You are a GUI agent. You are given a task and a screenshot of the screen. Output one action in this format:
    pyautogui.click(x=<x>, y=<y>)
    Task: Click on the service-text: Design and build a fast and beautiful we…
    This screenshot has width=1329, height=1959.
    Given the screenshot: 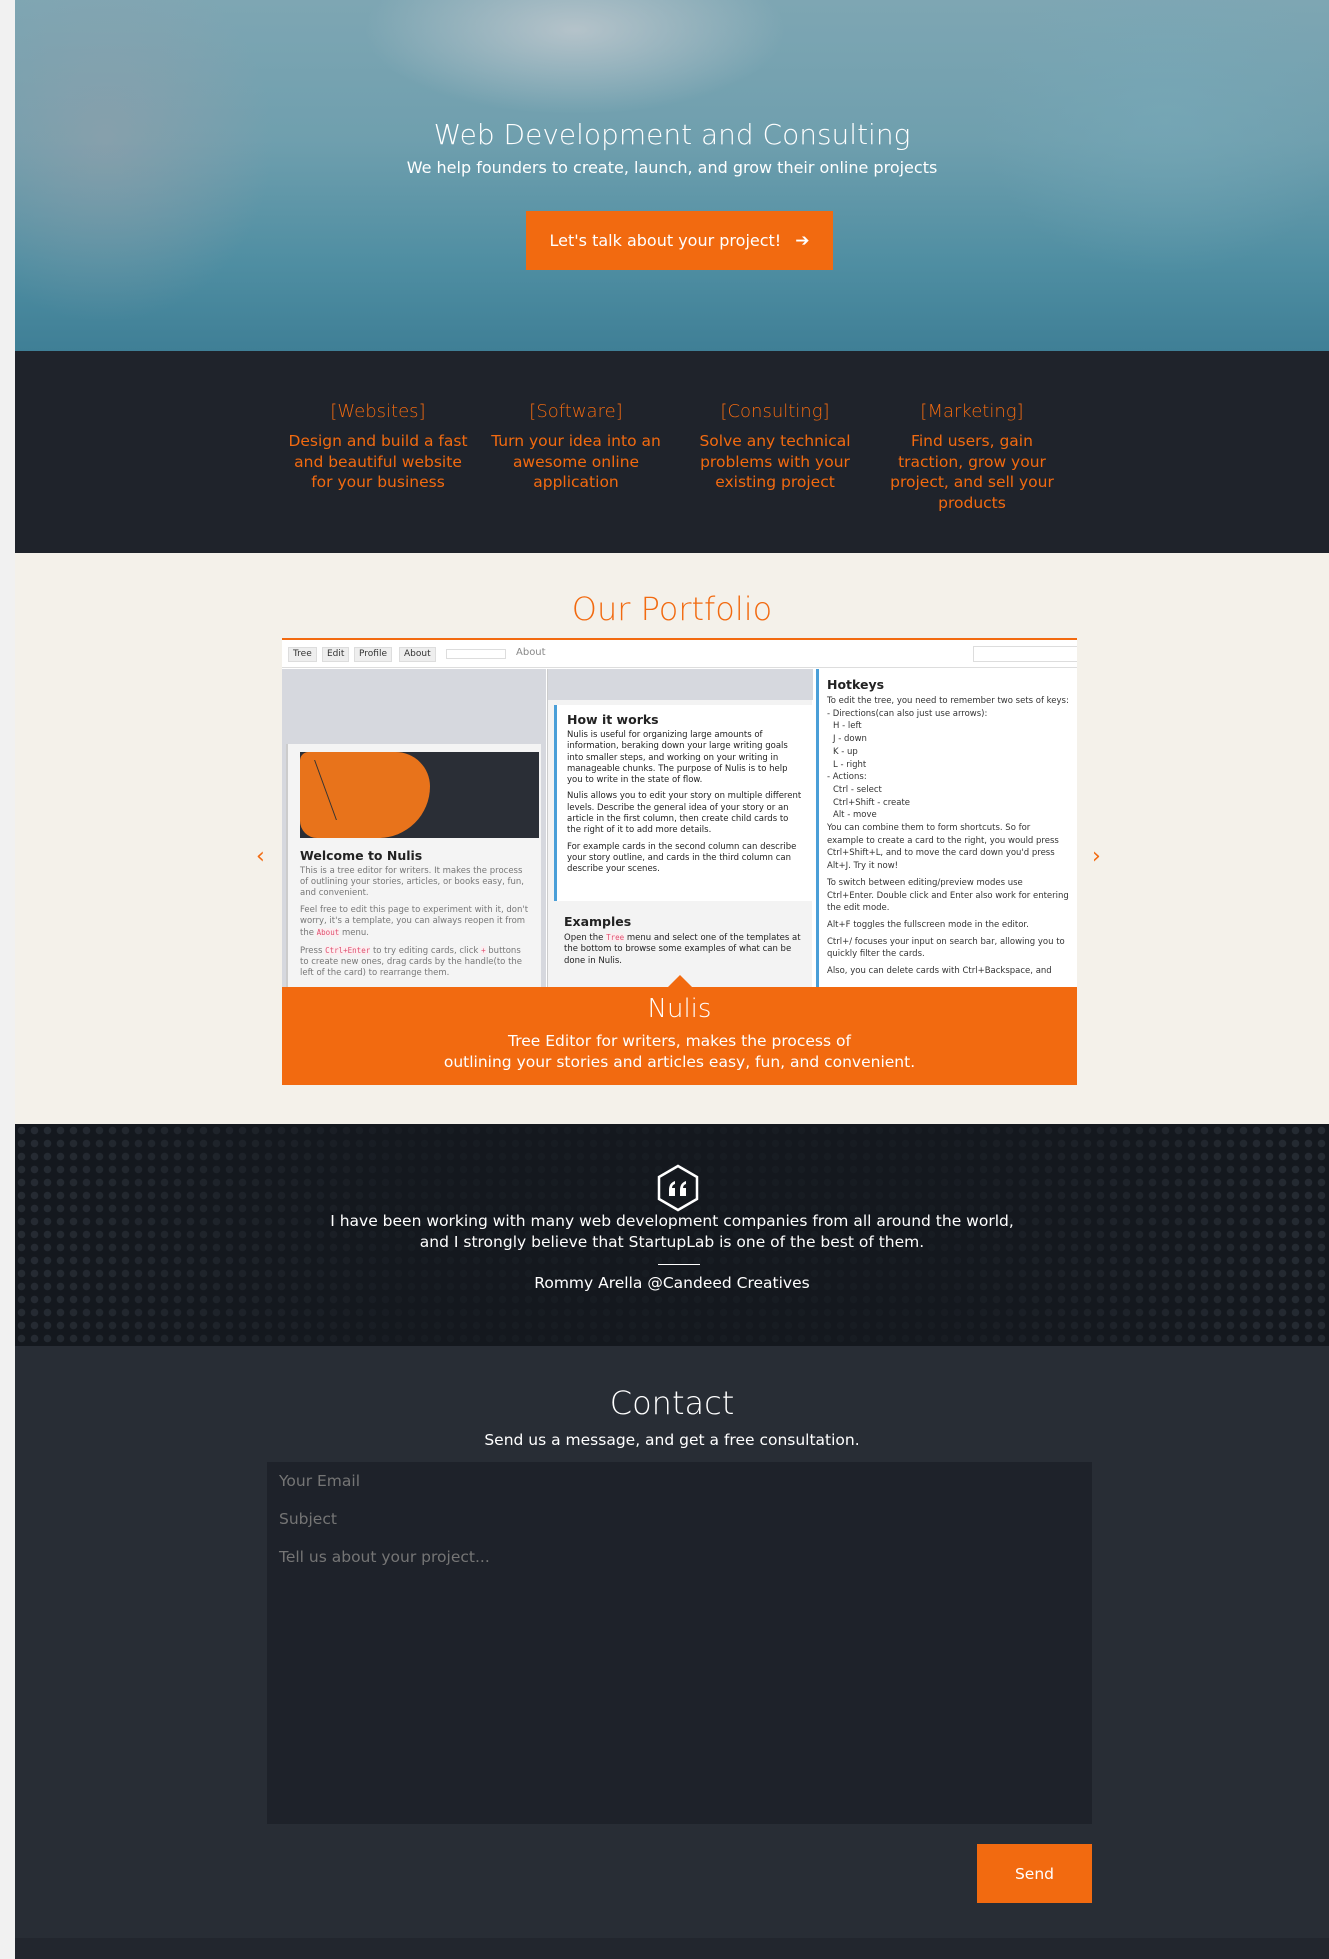 What is the action you would take?
    pyautogui.click(x=378, y=461)
    